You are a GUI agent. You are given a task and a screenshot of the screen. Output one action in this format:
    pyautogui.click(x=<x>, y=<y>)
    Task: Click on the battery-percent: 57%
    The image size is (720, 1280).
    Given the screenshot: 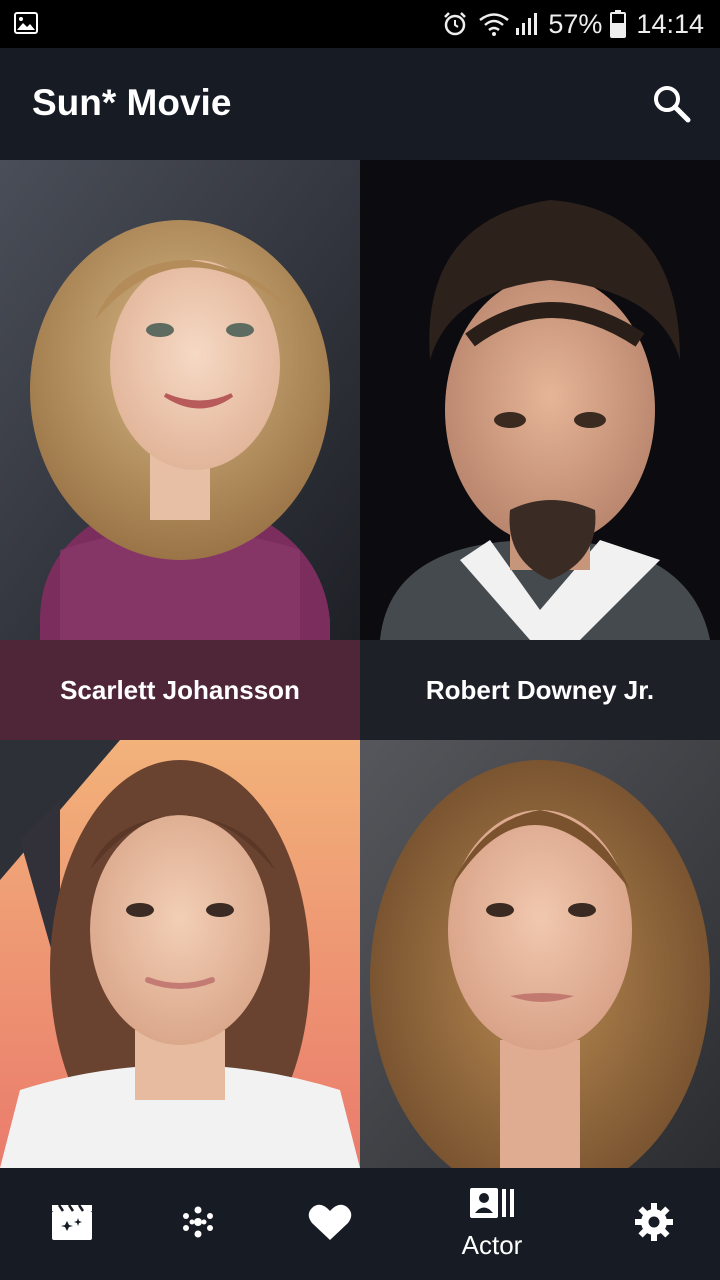 What is the action you would take?
    pyautogui.click(x=575, y=23)
    